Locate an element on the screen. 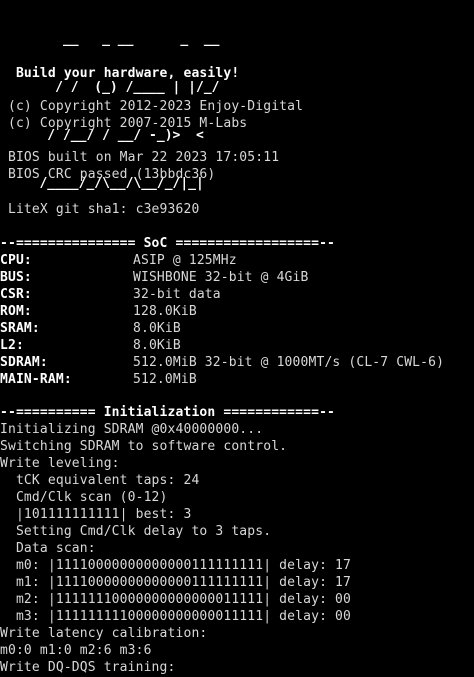 Image resolution: width=474 pixels, height=677 pixels. soc-row: L2: 8.0KiB is located at coordinates (90, 345).